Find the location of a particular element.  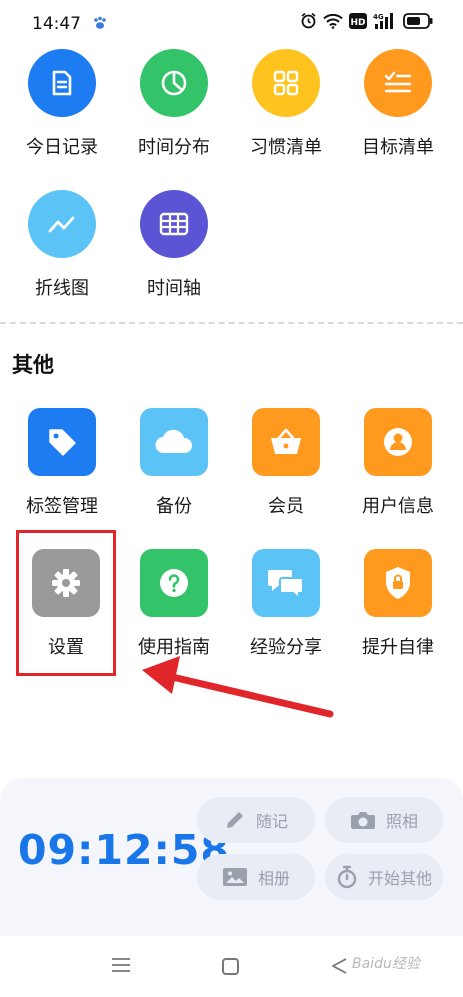

user-info-icon-bg is located at coordinates (398, 442).